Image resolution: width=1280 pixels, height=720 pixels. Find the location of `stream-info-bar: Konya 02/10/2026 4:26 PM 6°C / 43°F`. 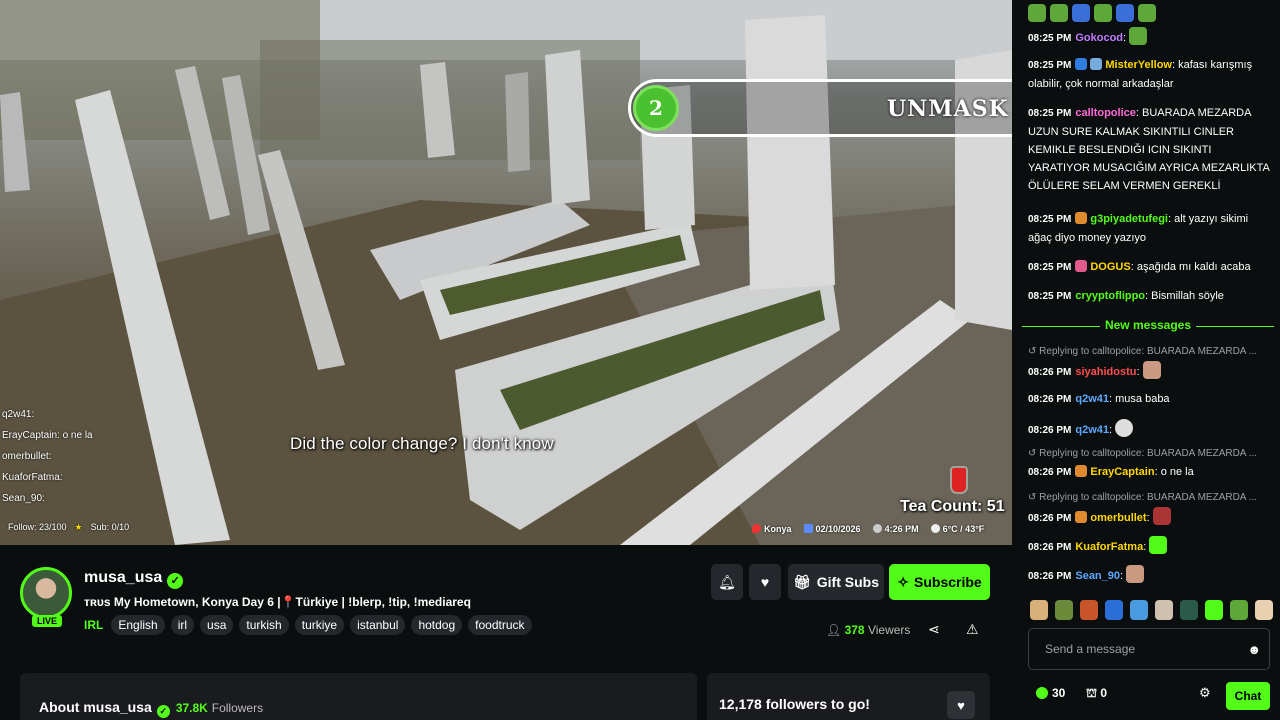

stream-info-bar: Konya 02/10/2026 4:26 PM 6°C / 43°F is located at coordinates (868, 529).